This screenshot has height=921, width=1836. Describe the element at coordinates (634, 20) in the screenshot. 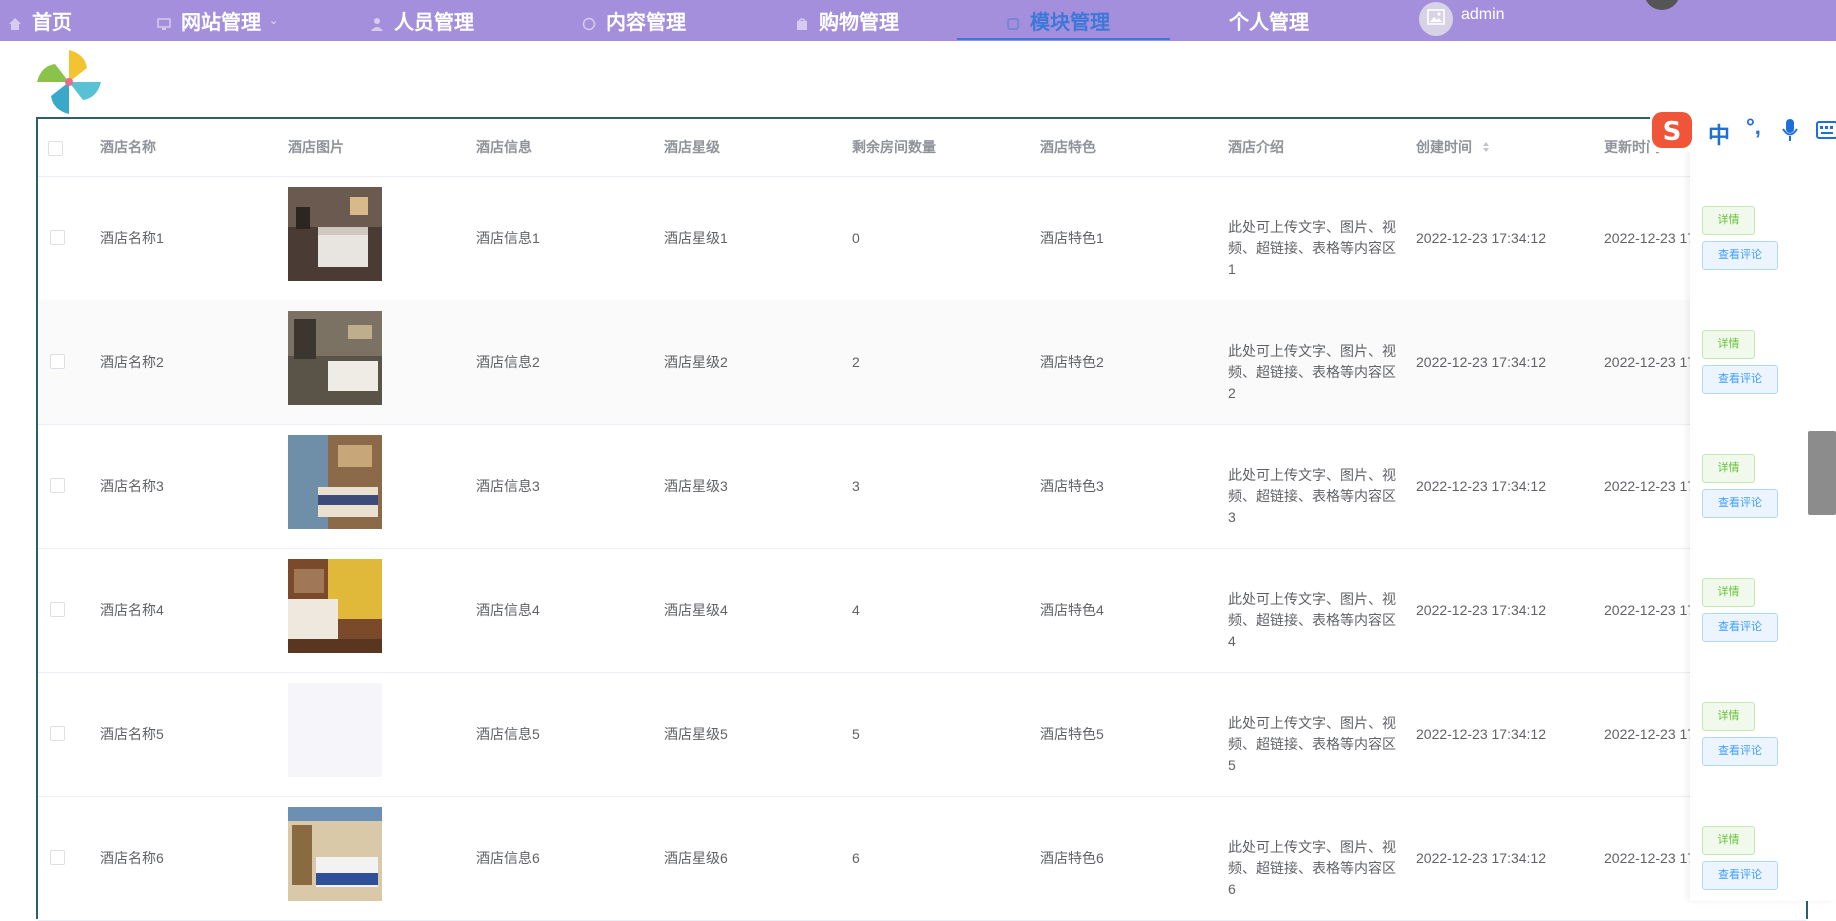

I see `nav-item-content: 内容管理` at that location.